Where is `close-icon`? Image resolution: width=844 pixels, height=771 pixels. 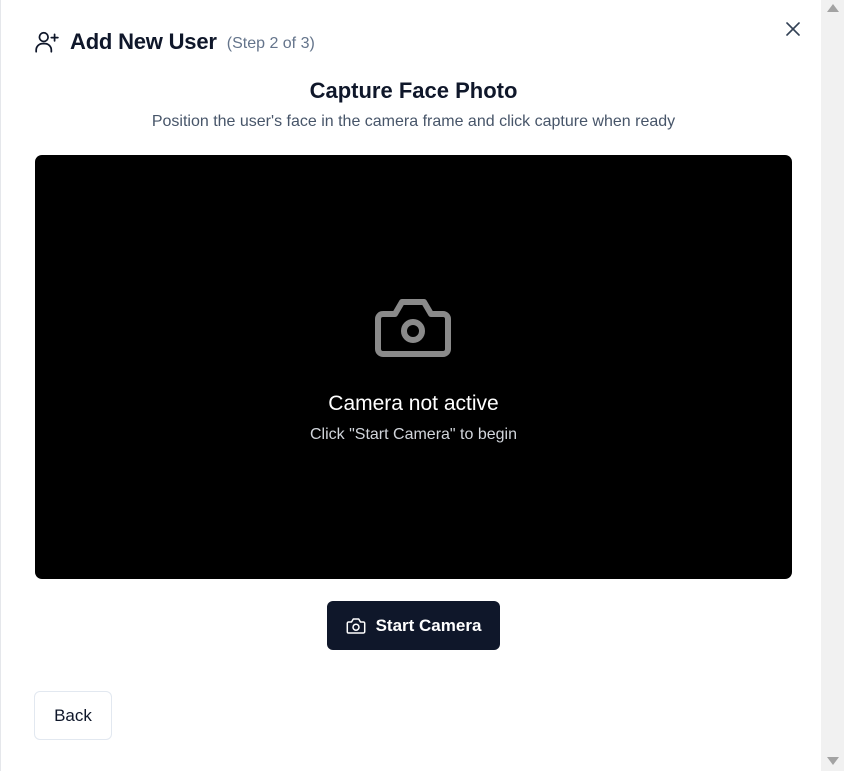 close-icon is located at coordinates (793, 29).